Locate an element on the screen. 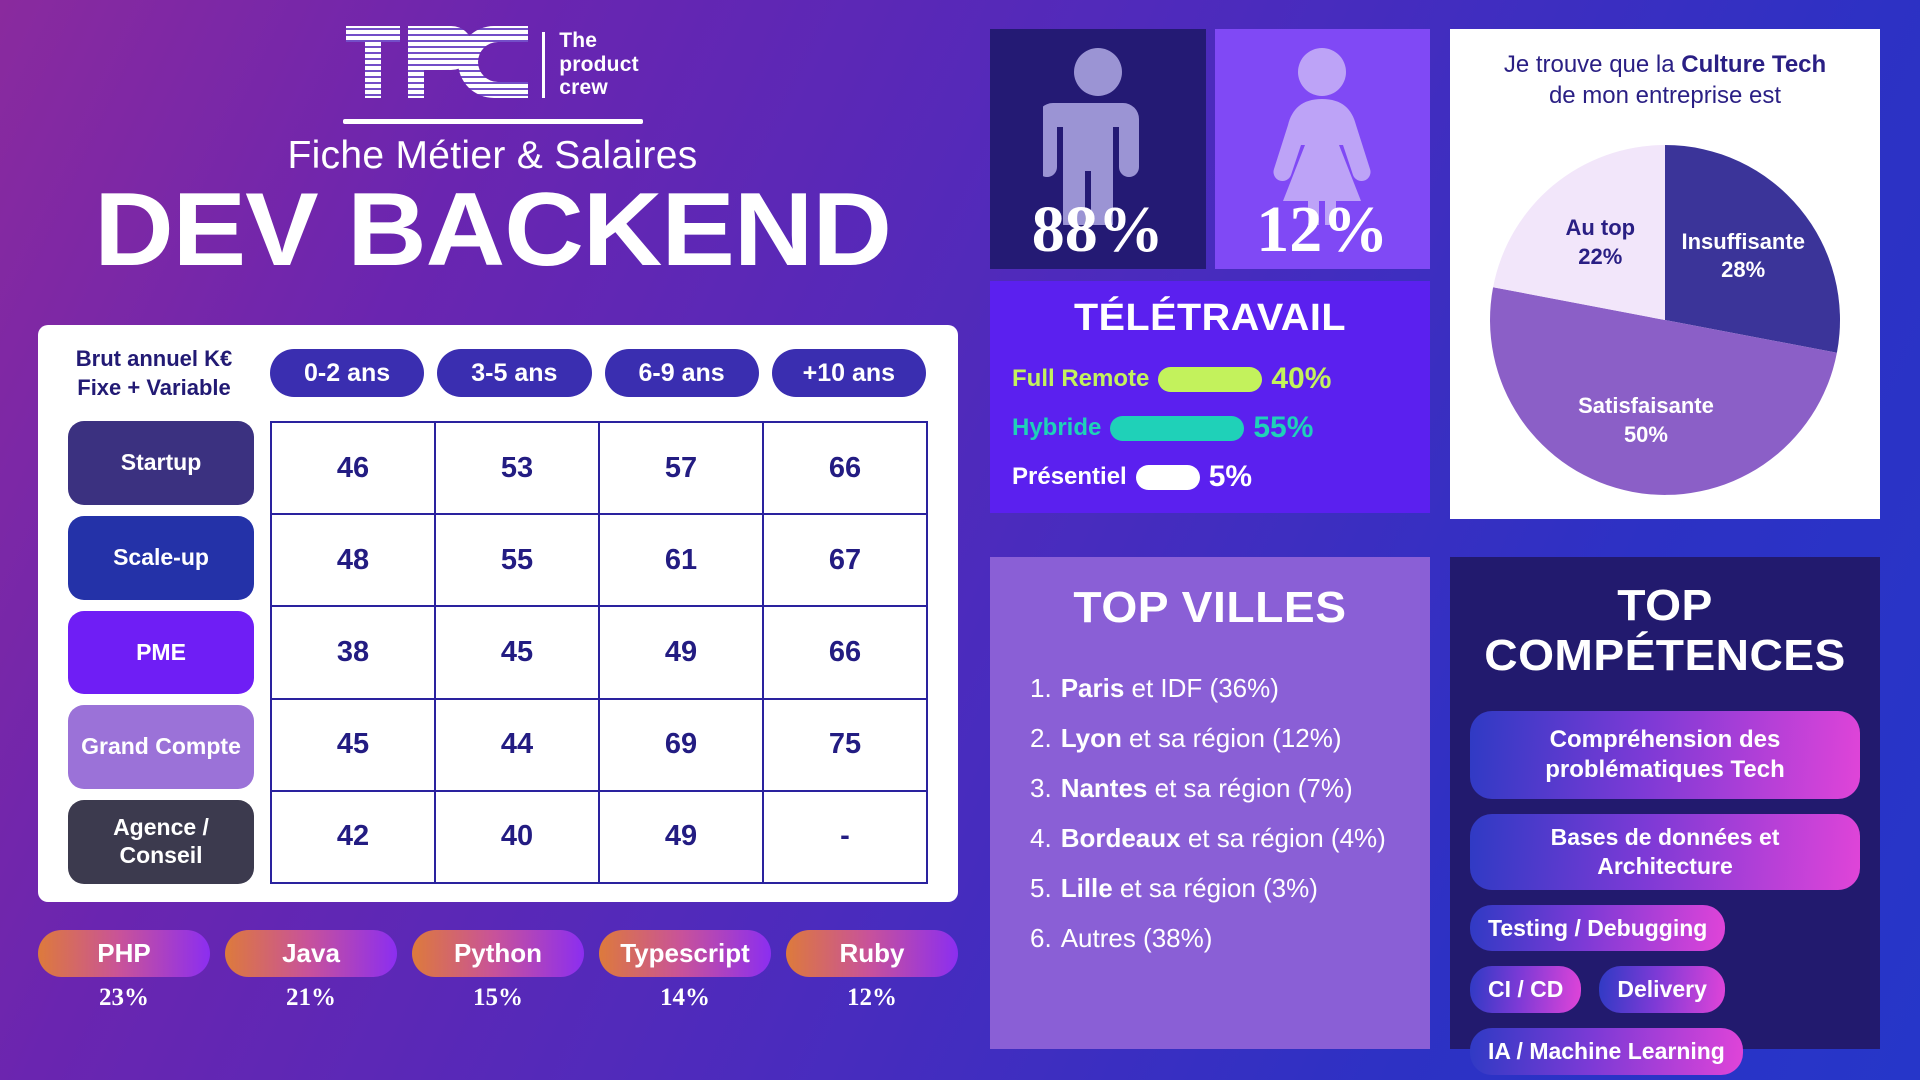 The width and height of the screenshot is (1920, 1080). city-rank-0: 1. is located at coordinates (1041, 688).